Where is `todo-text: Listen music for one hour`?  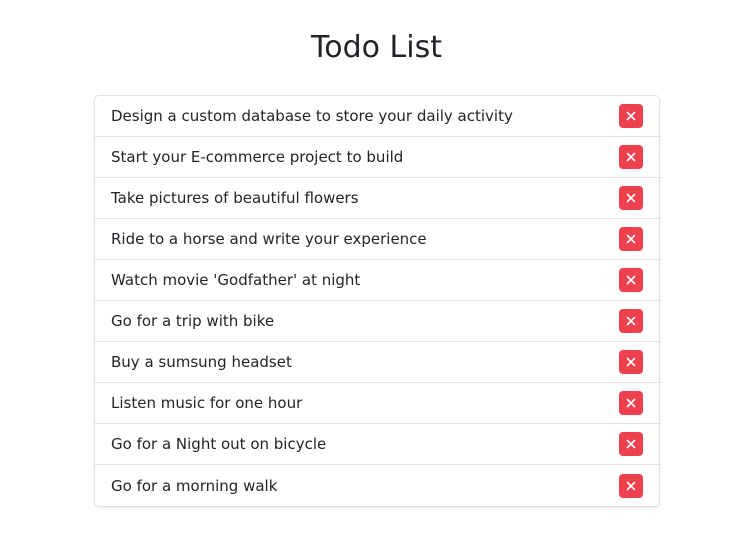
todo-text: Listen music for one hour is located at coordinates (207, 403).